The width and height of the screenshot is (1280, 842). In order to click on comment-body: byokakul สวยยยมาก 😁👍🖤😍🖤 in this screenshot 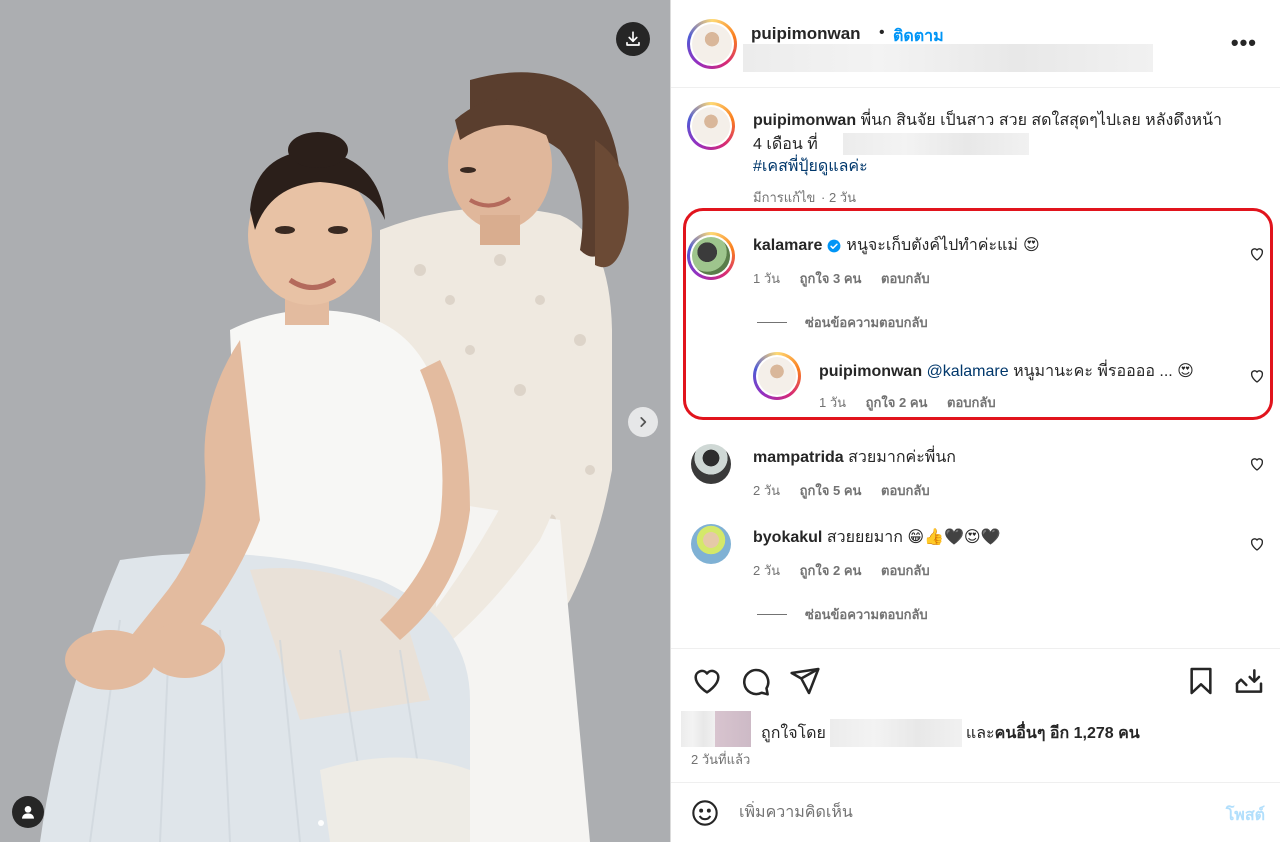, I will do `click(876, 537)`.